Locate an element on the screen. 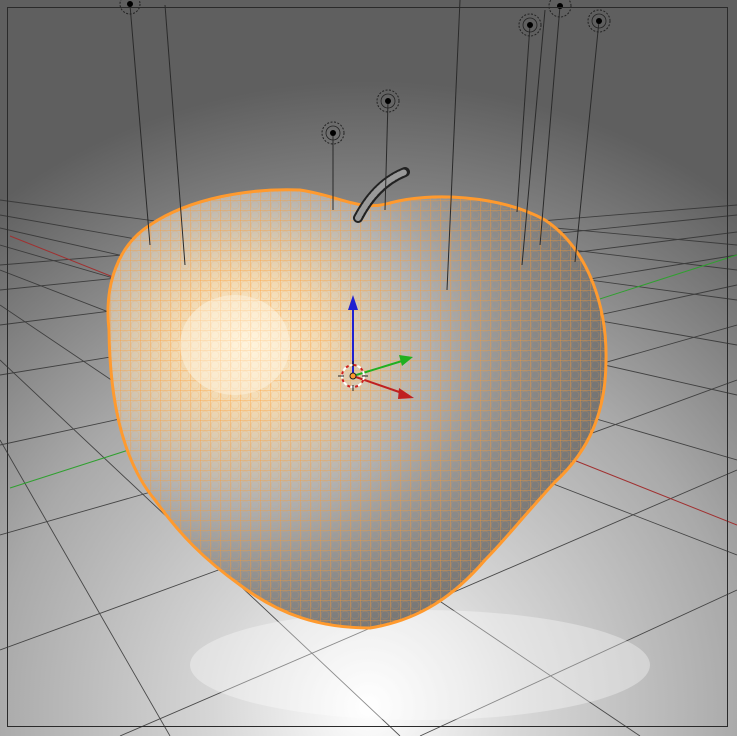 This screenshot has width=737, height=736. apple-specular is located at coordinates (235, 345).